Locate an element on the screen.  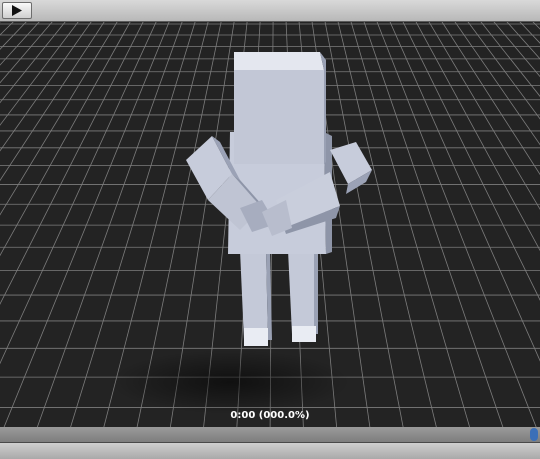
status-bar is located at coordinates (270, 450).